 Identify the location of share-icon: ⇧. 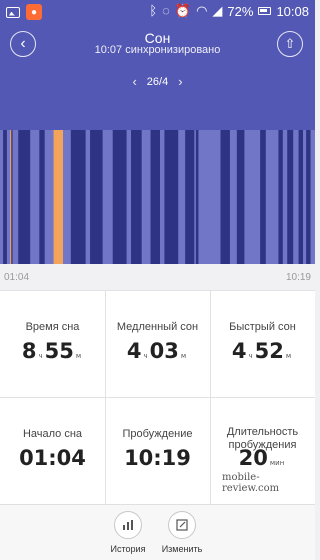
(290, 43).